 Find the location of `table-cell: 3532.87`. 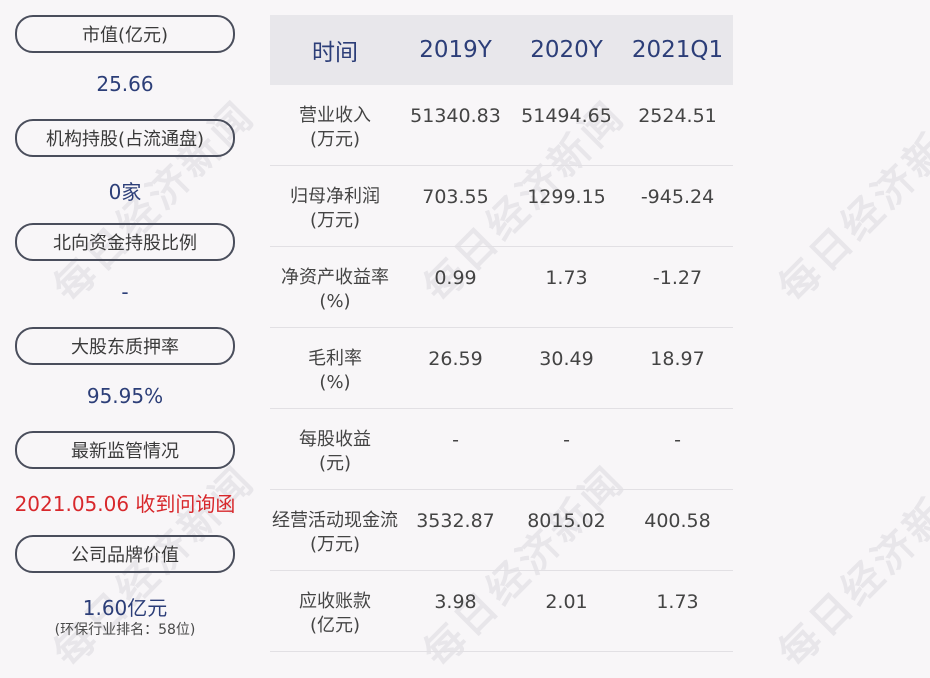

table-cell: 3532.87 is located at coordinates (455, 521).